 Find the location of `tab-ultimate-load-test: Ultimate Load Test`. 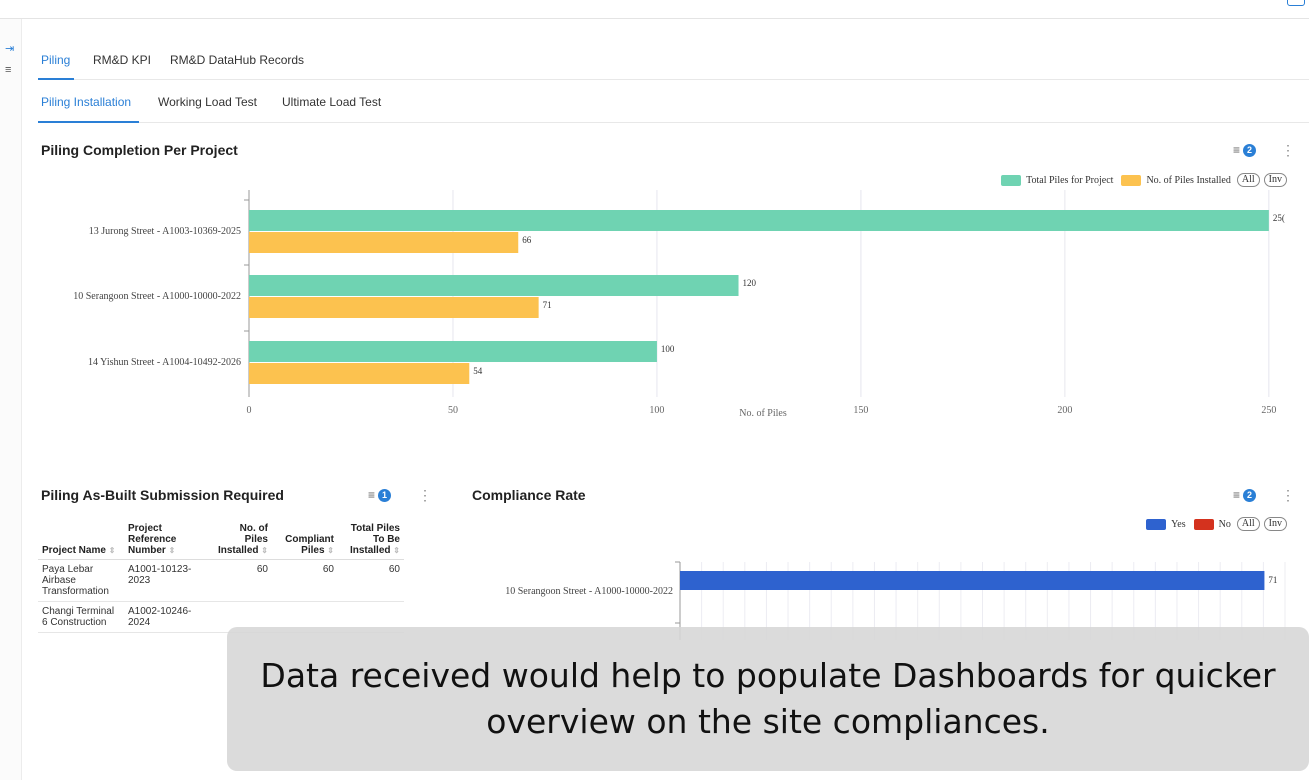

tab-ultimate-load-test: Ultimate Load Test is located at coordinates (331, 102).